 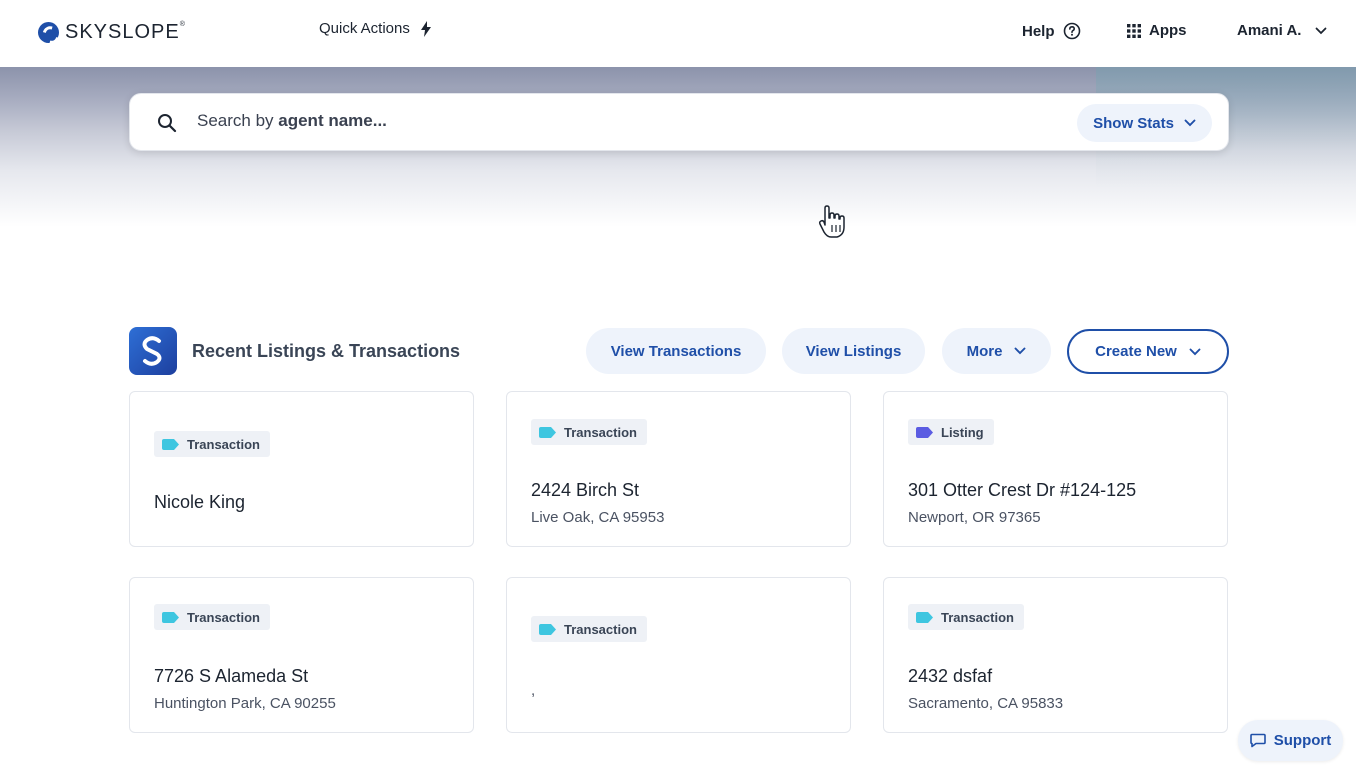 I want to click on search-icon, so click(x=167, y=123).